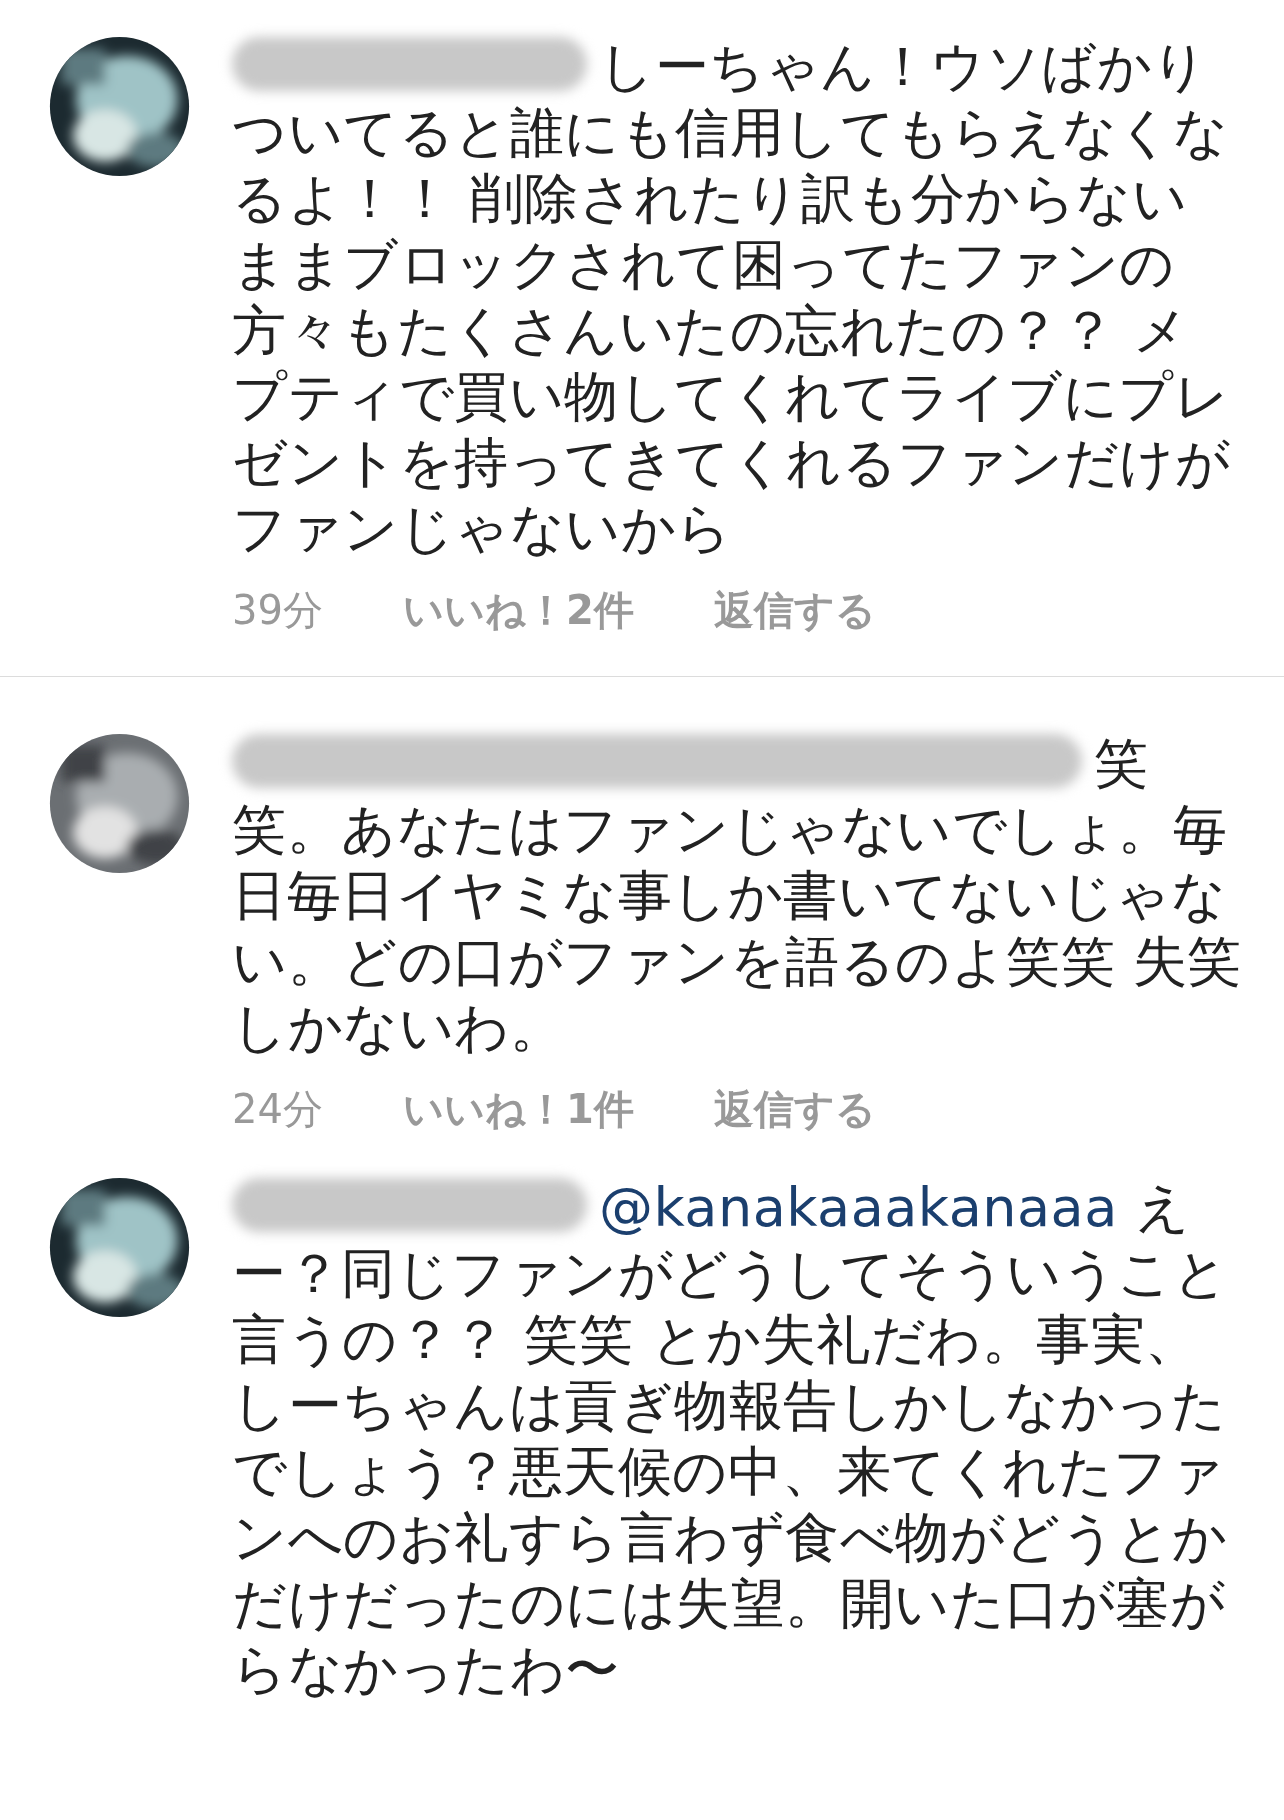 The width and height of the screenshot is (1284, 1820). Describe the element at coordinates (518, 1109) in the screenshot. I see `likes-count: いいね！1件` at that location.